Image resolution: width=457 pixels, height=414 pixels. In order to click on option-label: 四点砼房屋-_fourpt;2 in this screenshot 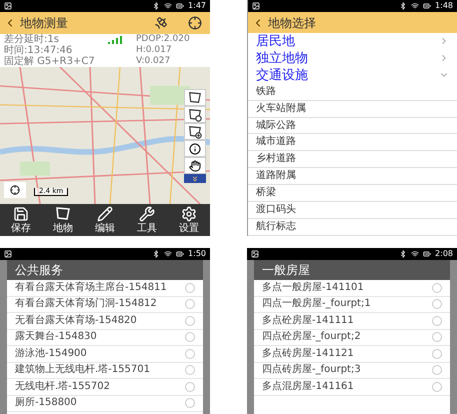, I will do `click(312, 337)`.